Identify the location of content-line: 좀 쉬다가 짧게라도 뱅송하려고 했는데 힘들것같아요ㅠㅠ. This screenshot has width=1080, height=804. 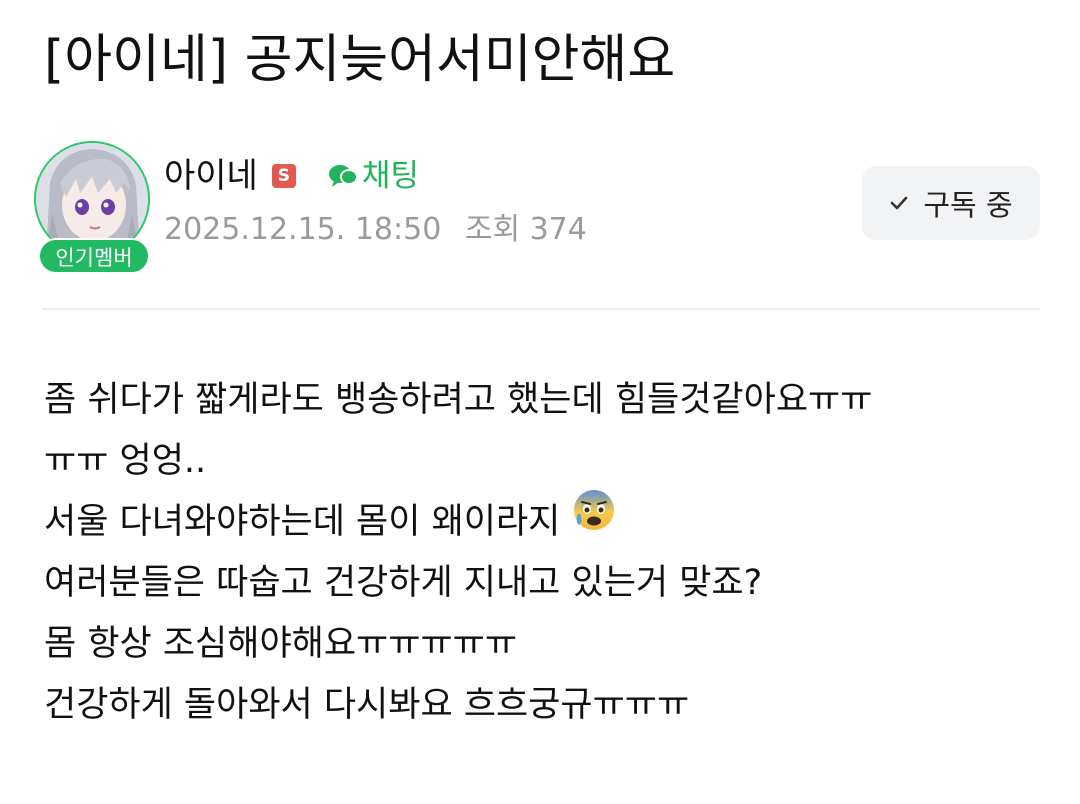
(458, 400).